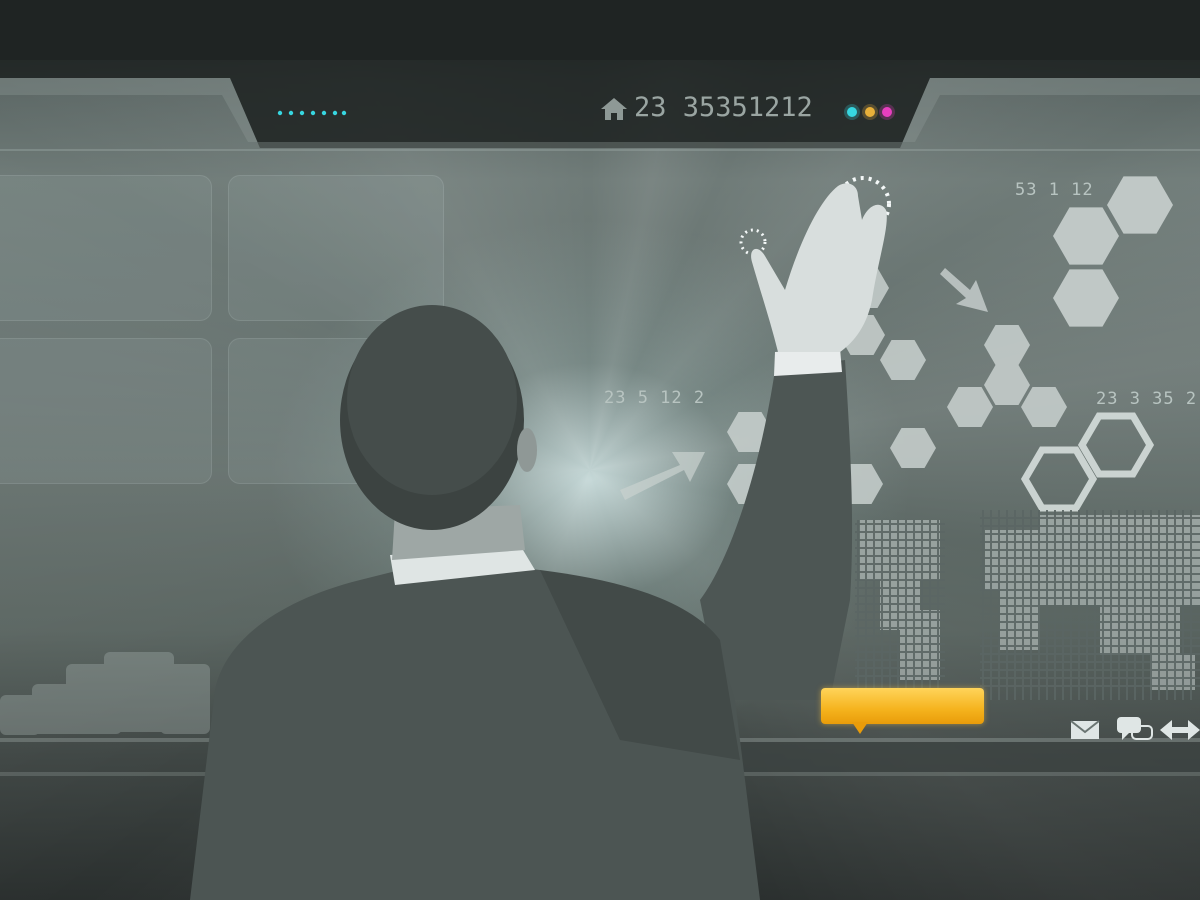 This screenshot has width=1200, height=900. What do you see at coordinates (902, 706) in the screenshot?
I see `highlight-button` at bounding box center [902, 706].